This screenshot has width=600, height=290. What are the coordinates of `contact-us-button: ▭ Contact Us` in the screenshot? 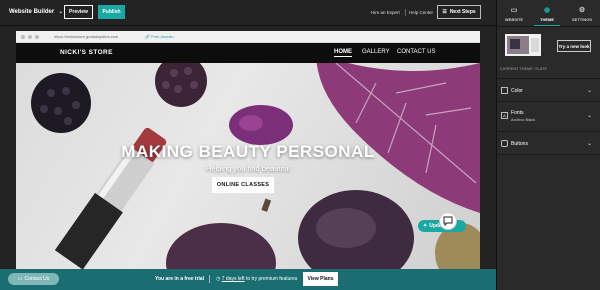 It's located at (33, 279).